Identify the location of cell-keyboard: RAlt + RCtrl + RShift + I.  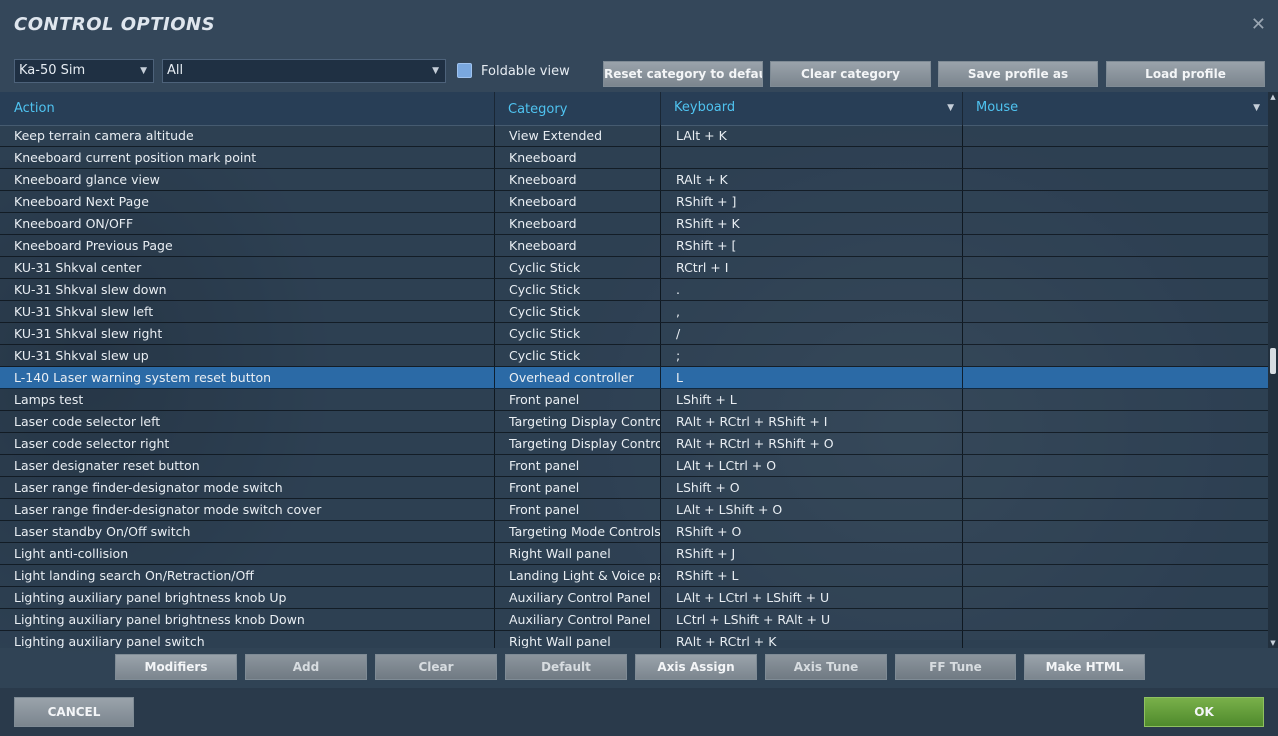
(811, 421).